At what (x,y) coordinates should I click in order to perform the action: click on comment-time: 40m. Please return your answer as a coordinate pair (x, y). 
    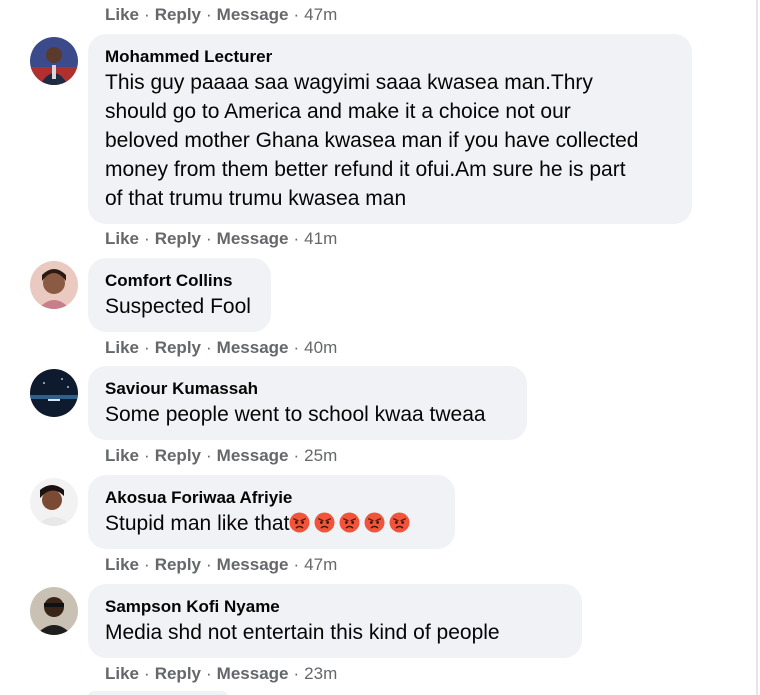
    Looking at the image, I should click on (320, 347).